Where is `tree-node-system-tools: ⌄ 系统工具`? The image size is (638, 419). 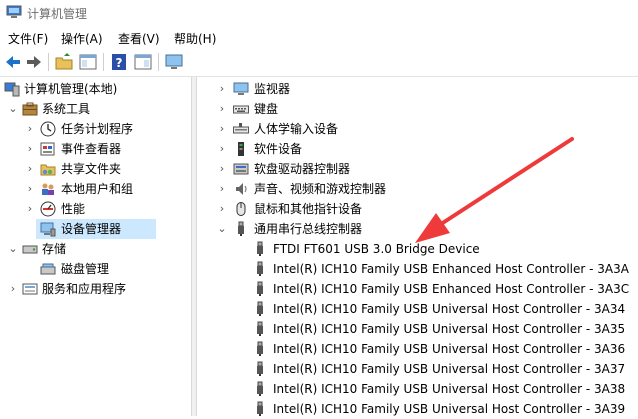
tree-node-system-tools: ⌄ 系统工具 is located at coordinates (95, 109).